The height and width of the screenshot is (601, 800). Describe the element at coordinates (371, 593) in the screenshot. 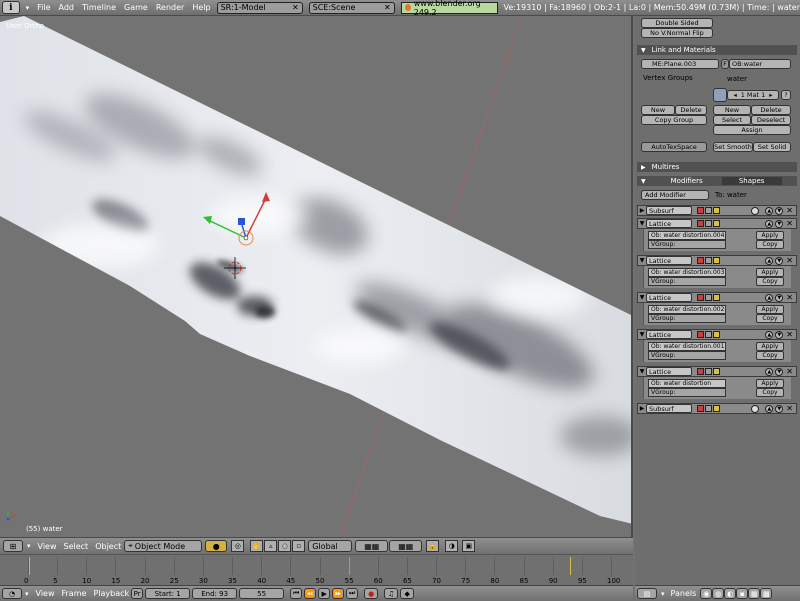

I see `record-icon: ●` at that location.